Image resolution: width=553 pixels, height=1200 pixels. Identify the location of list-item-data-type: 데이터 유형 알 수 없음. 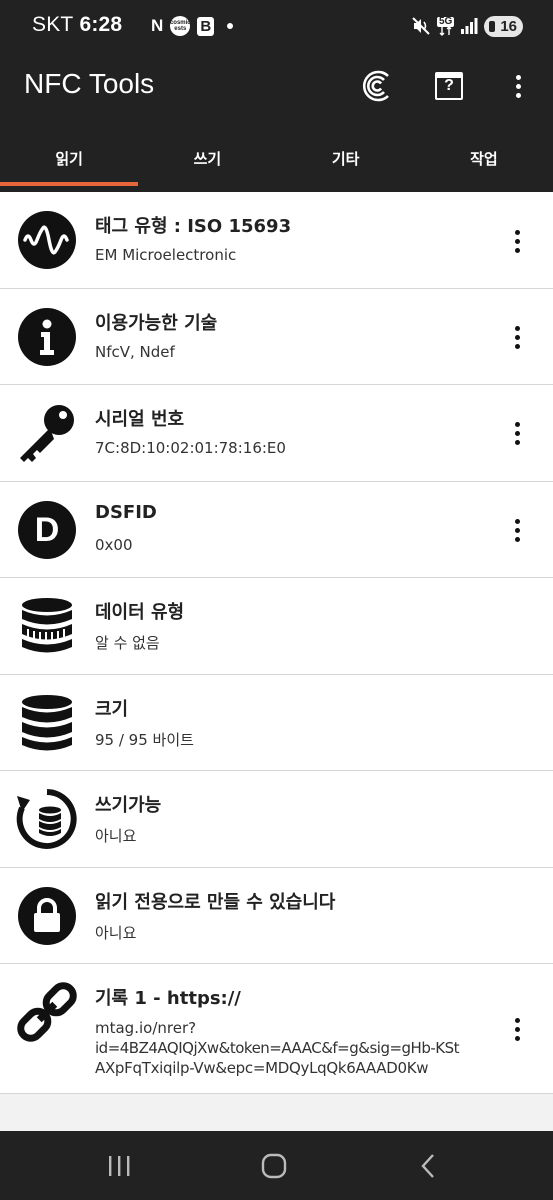
(276, 626).